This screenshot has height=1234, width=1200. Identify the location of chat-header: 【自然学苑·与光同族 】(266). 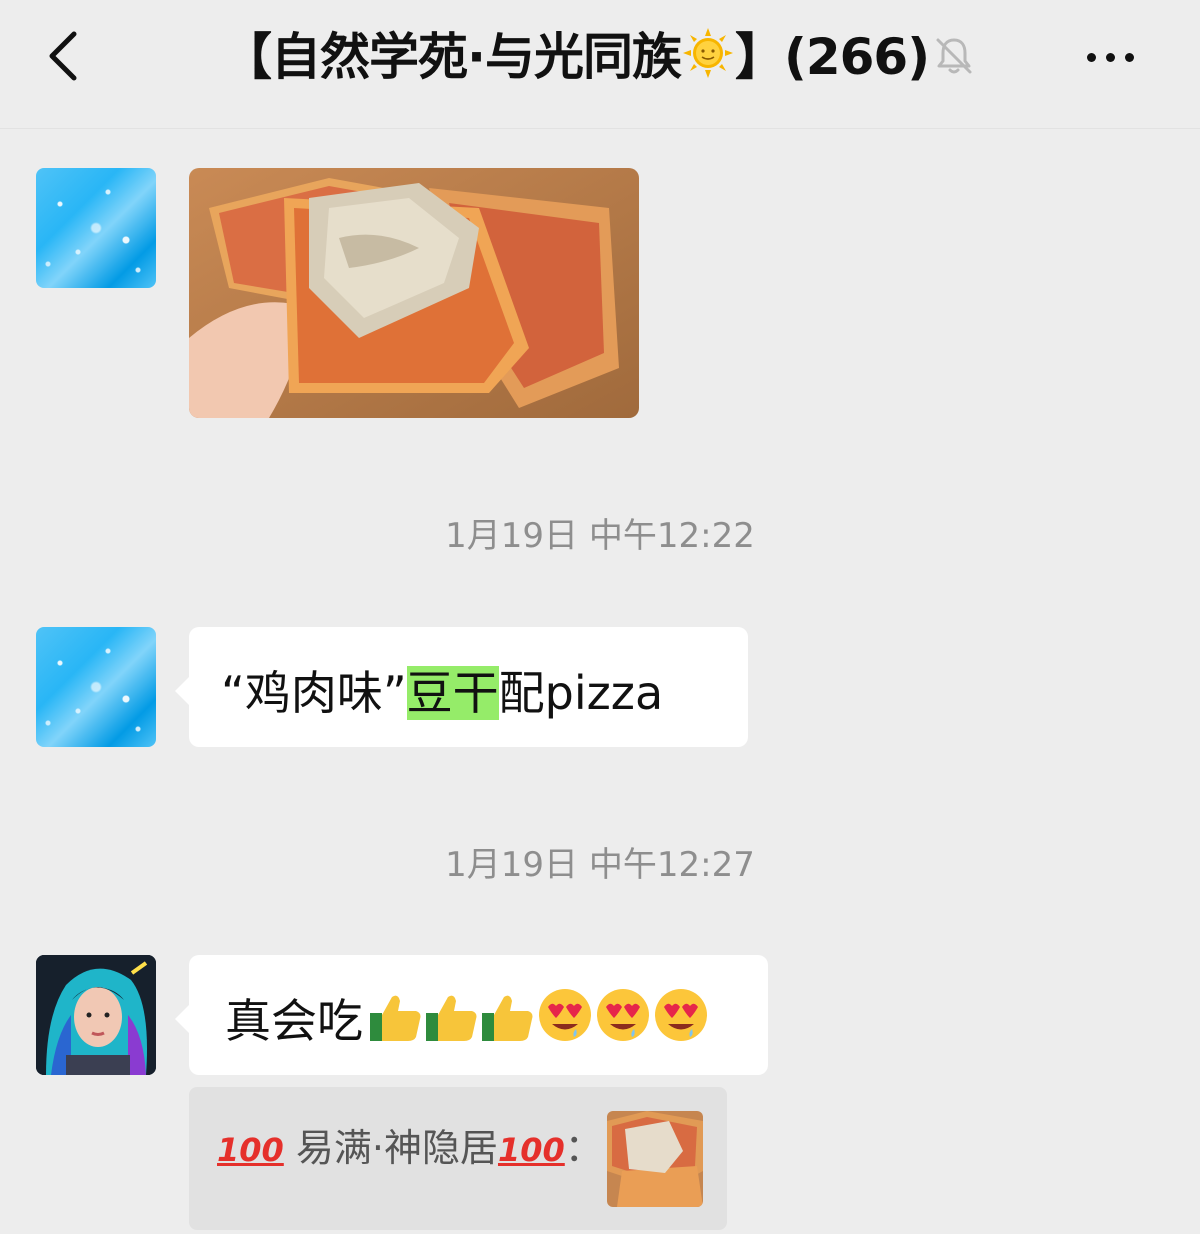
(600, 64).